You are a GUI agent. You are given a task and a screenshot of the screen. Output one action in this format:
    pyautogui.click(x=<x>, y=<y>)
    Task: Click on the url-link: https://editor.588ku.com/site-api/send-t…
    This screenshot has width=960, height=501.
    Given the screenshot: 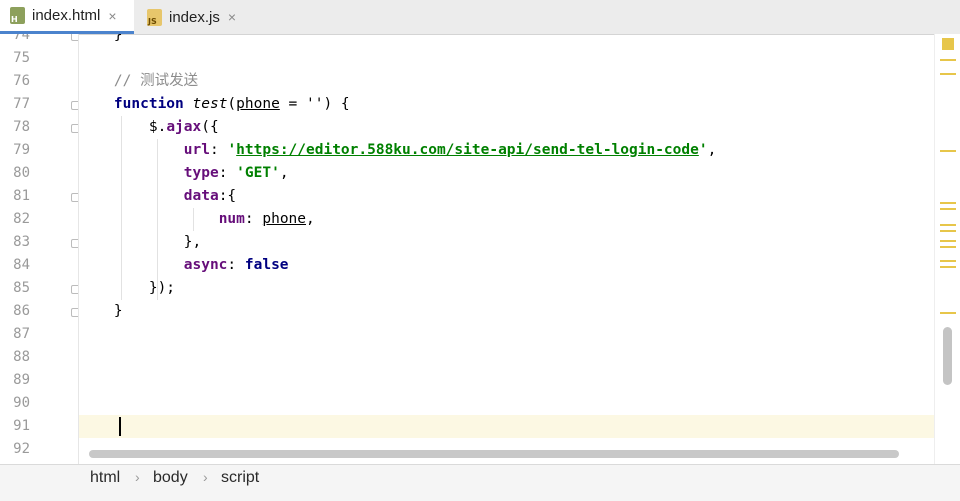 What is the action you would take?
    pyautogui.click(x=467, y=150)
    